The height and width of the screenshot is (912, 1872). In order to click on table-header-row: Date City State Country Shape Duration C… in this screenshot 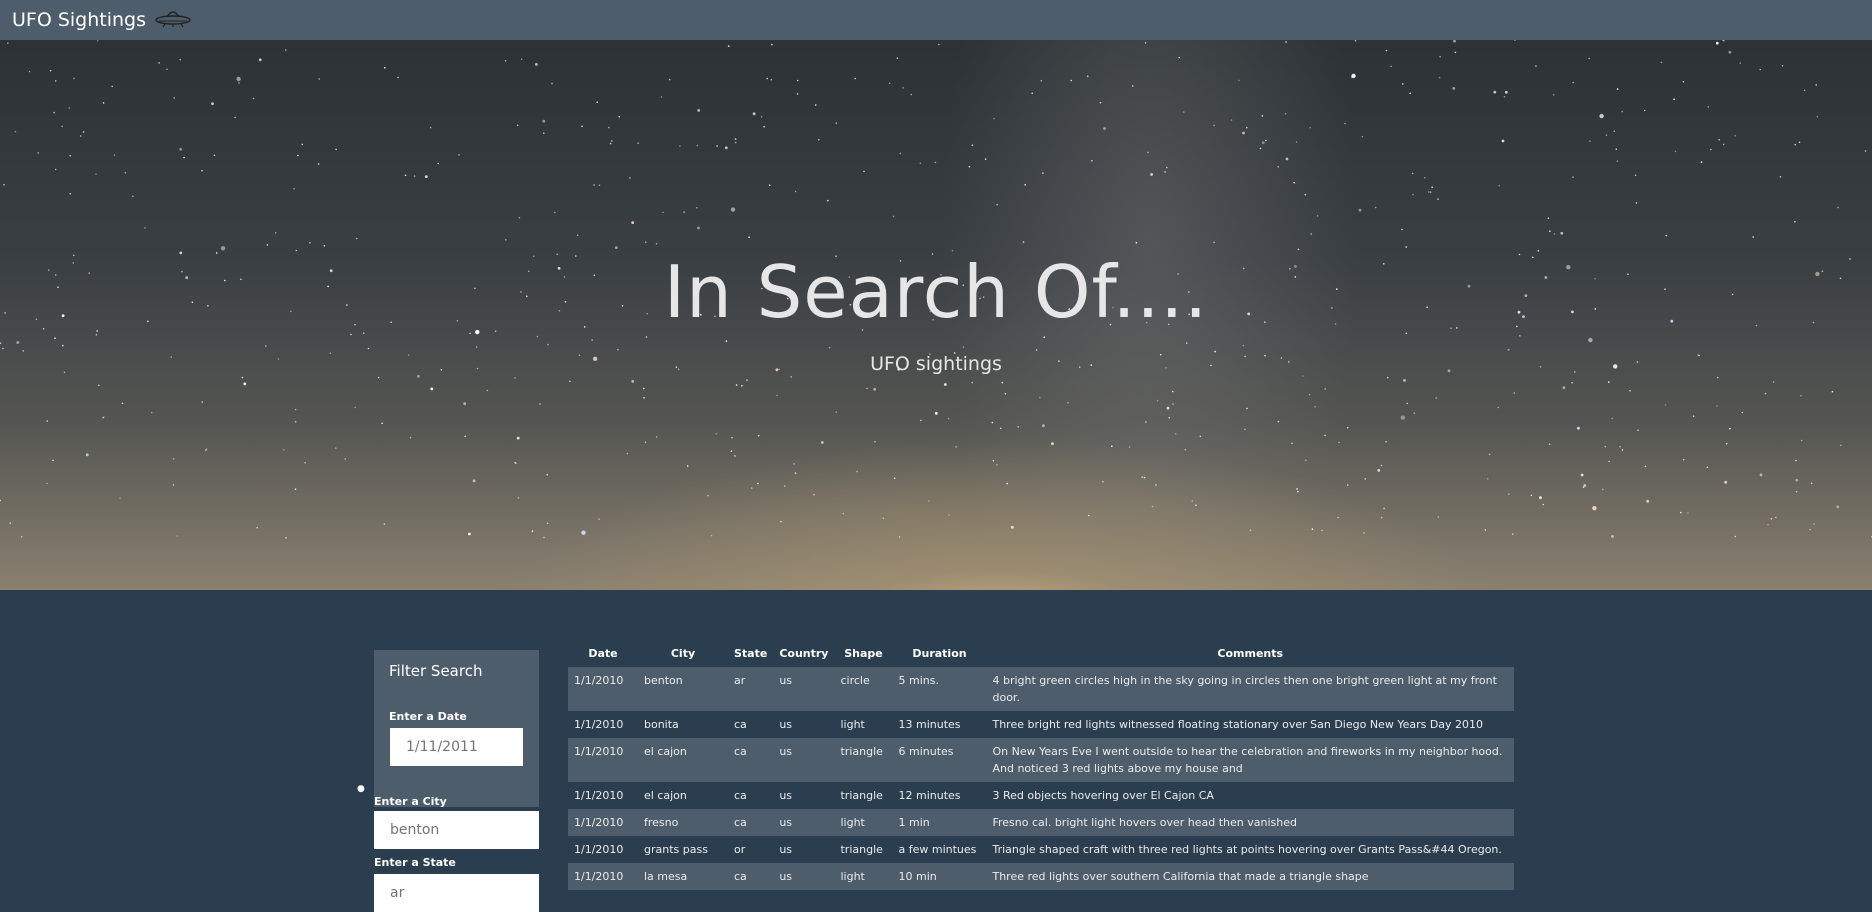, I will do `click(1041, 653)`.